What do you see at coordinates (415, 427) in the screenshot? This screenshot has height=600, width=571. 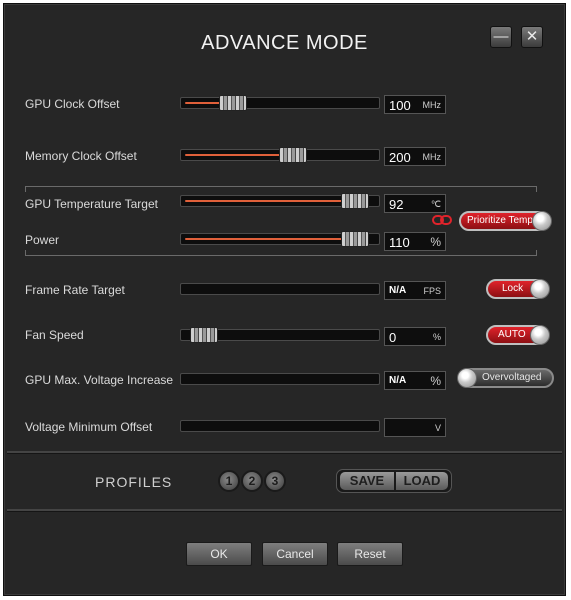 I see `voltage-minimum-offset-field: V` at bounding box center [415, 427].